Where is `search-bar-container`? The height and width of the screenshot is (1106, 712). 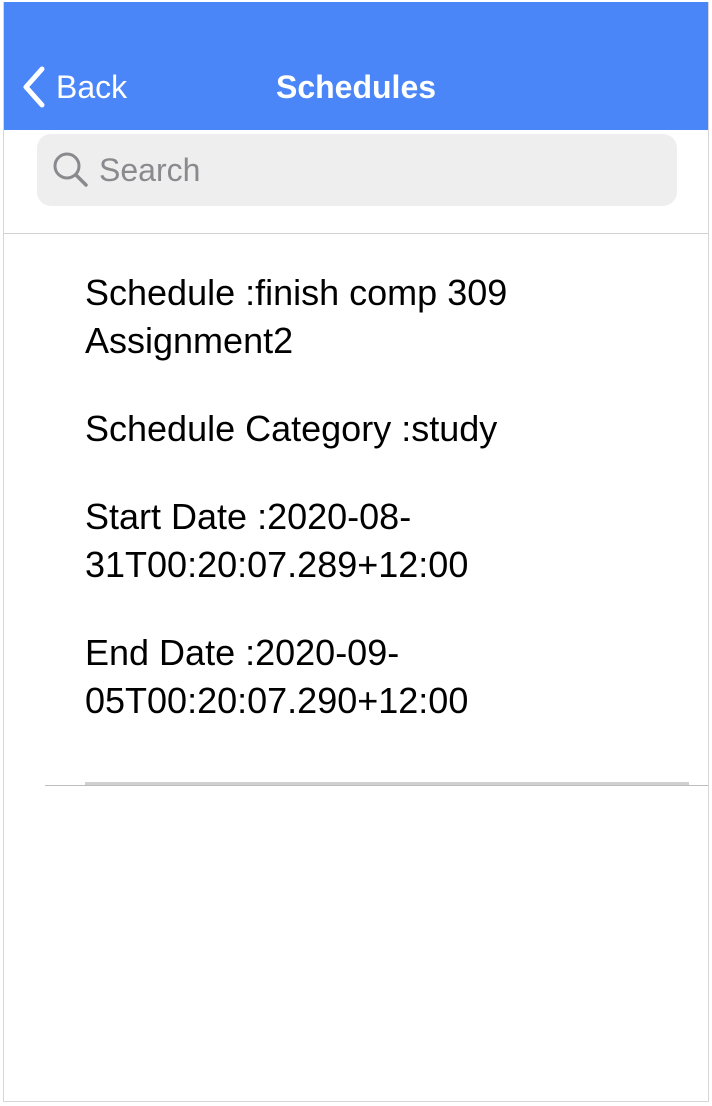
search-bar-container is located at coordinates (356, 182).